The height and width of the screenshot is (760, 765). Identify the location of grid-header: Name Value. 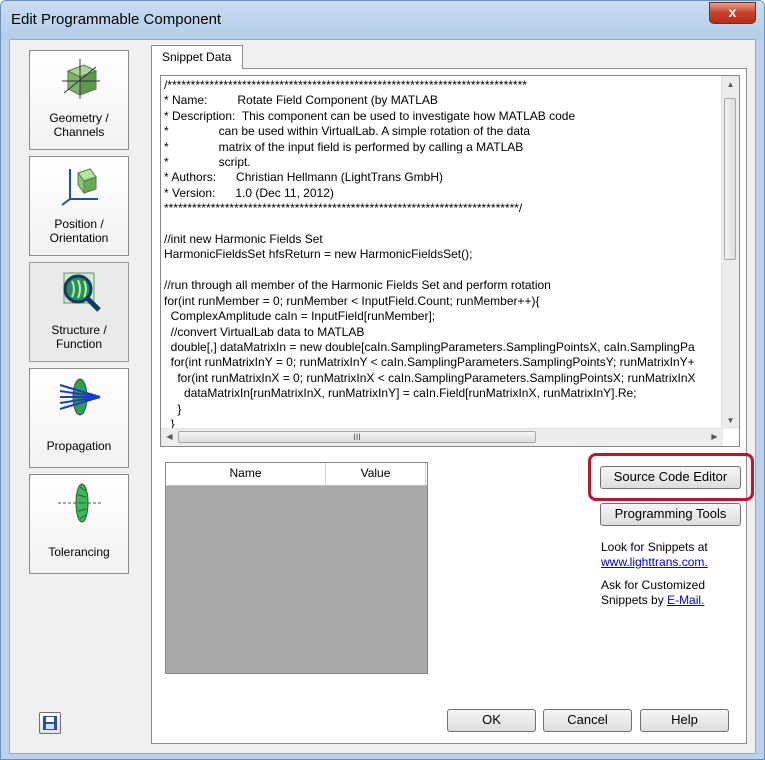
(296, 474).